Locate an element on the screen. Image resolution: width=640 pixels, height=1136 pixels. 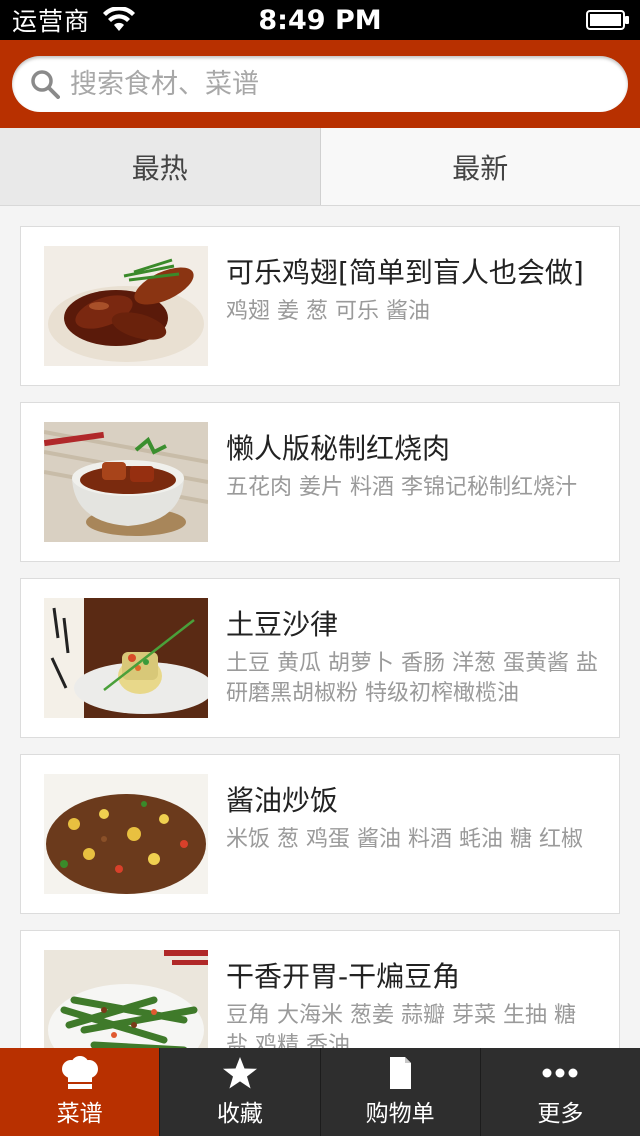
bottom-tab-bar: 菜谱 收藏 购物单 更多 is located at coordinates (320, 1092).